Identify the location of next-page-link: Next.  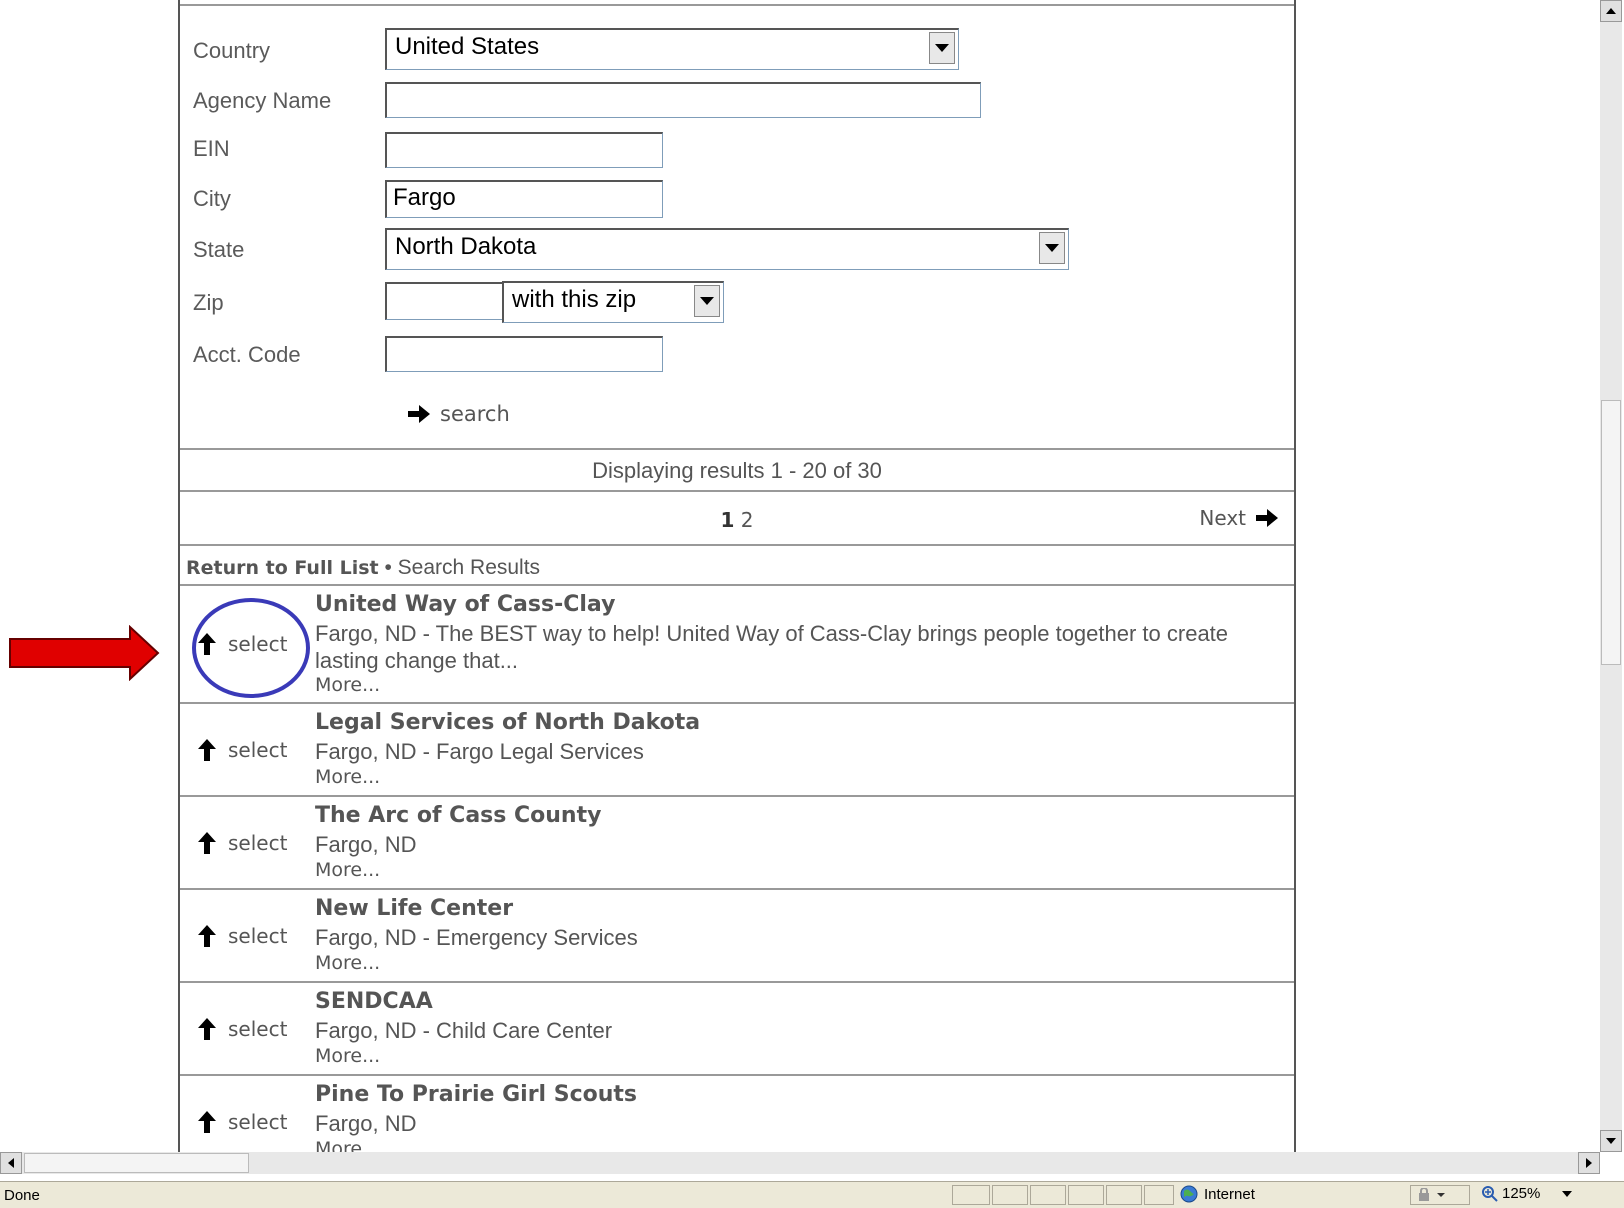
(1238, 518).